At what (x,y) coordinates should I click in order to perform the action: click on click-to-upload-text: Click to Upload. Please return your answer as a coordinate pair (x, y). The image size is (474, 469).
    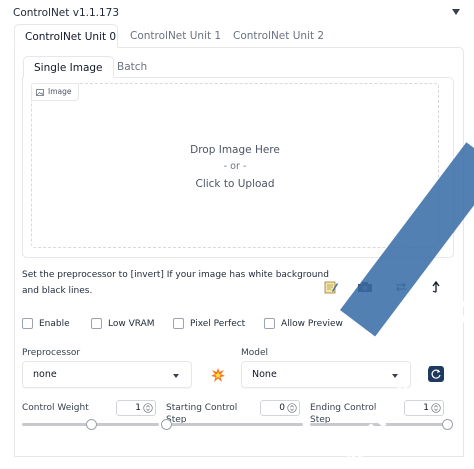
    Looking at the image, I should click on (235, 184).